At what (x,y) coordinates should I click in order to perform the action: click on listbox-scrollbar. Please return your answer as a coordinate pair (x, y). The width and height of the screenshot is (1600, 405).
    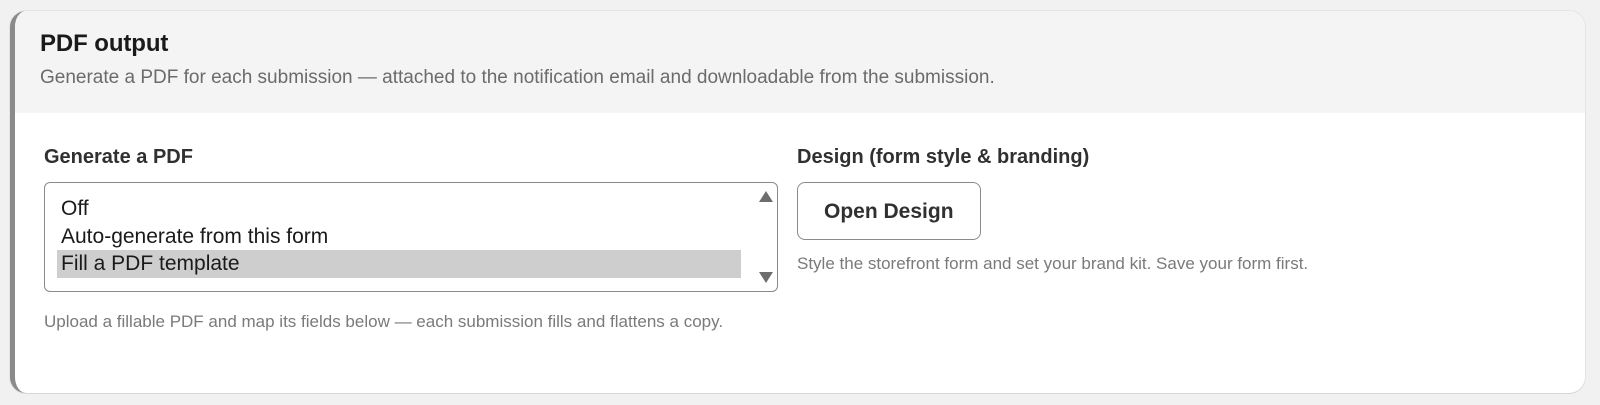
    Looking at the image, I should click on (766, 237).